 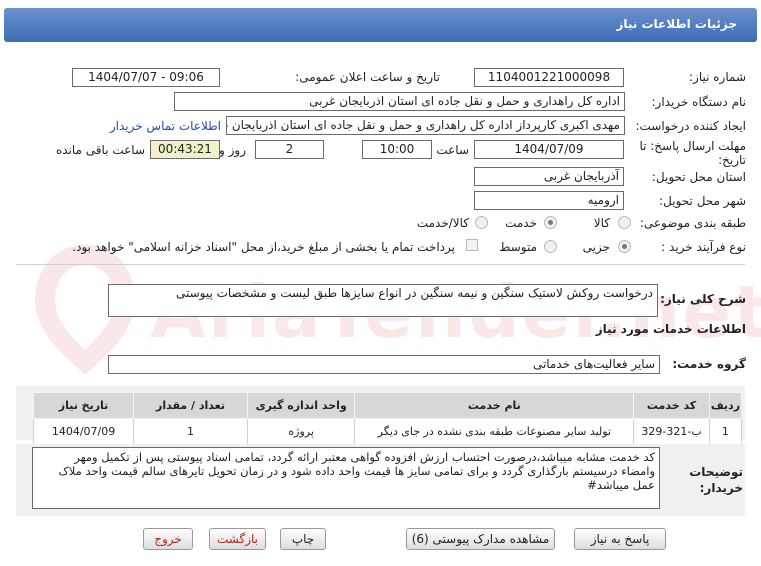 What do you see at coordinates (481, 222) in the screenshot?
I see `category-radio-goods-service` at bounding box center [481, 222].